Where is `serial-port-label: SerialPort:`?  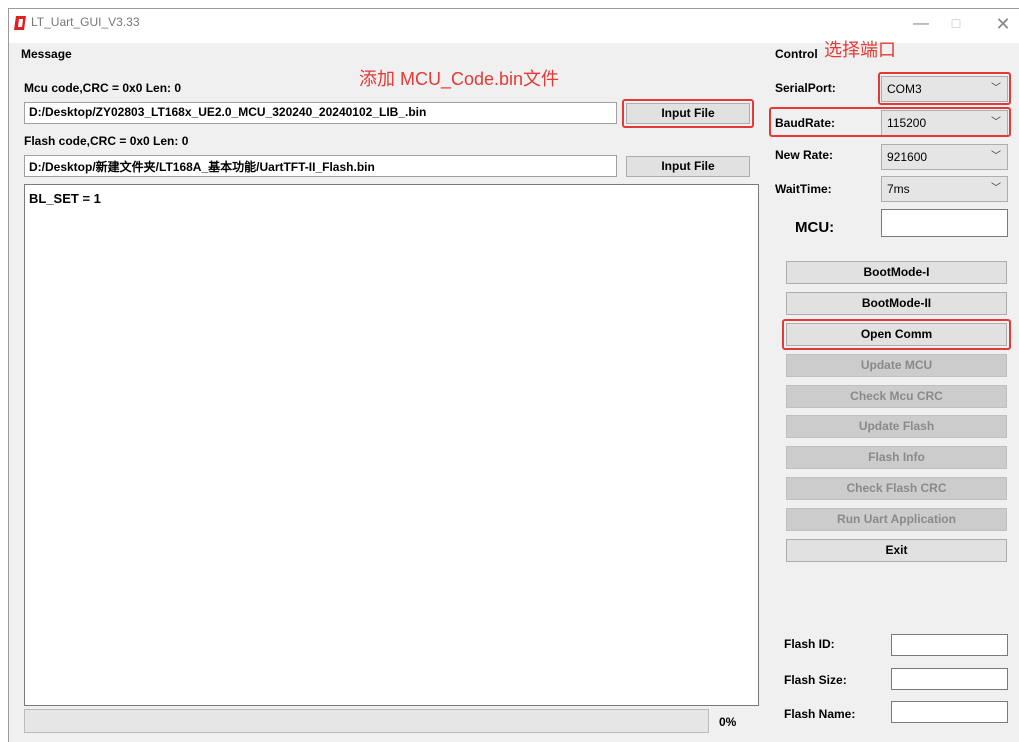 serial-port-label: SerialPort: is located at coordinates (805, 88).